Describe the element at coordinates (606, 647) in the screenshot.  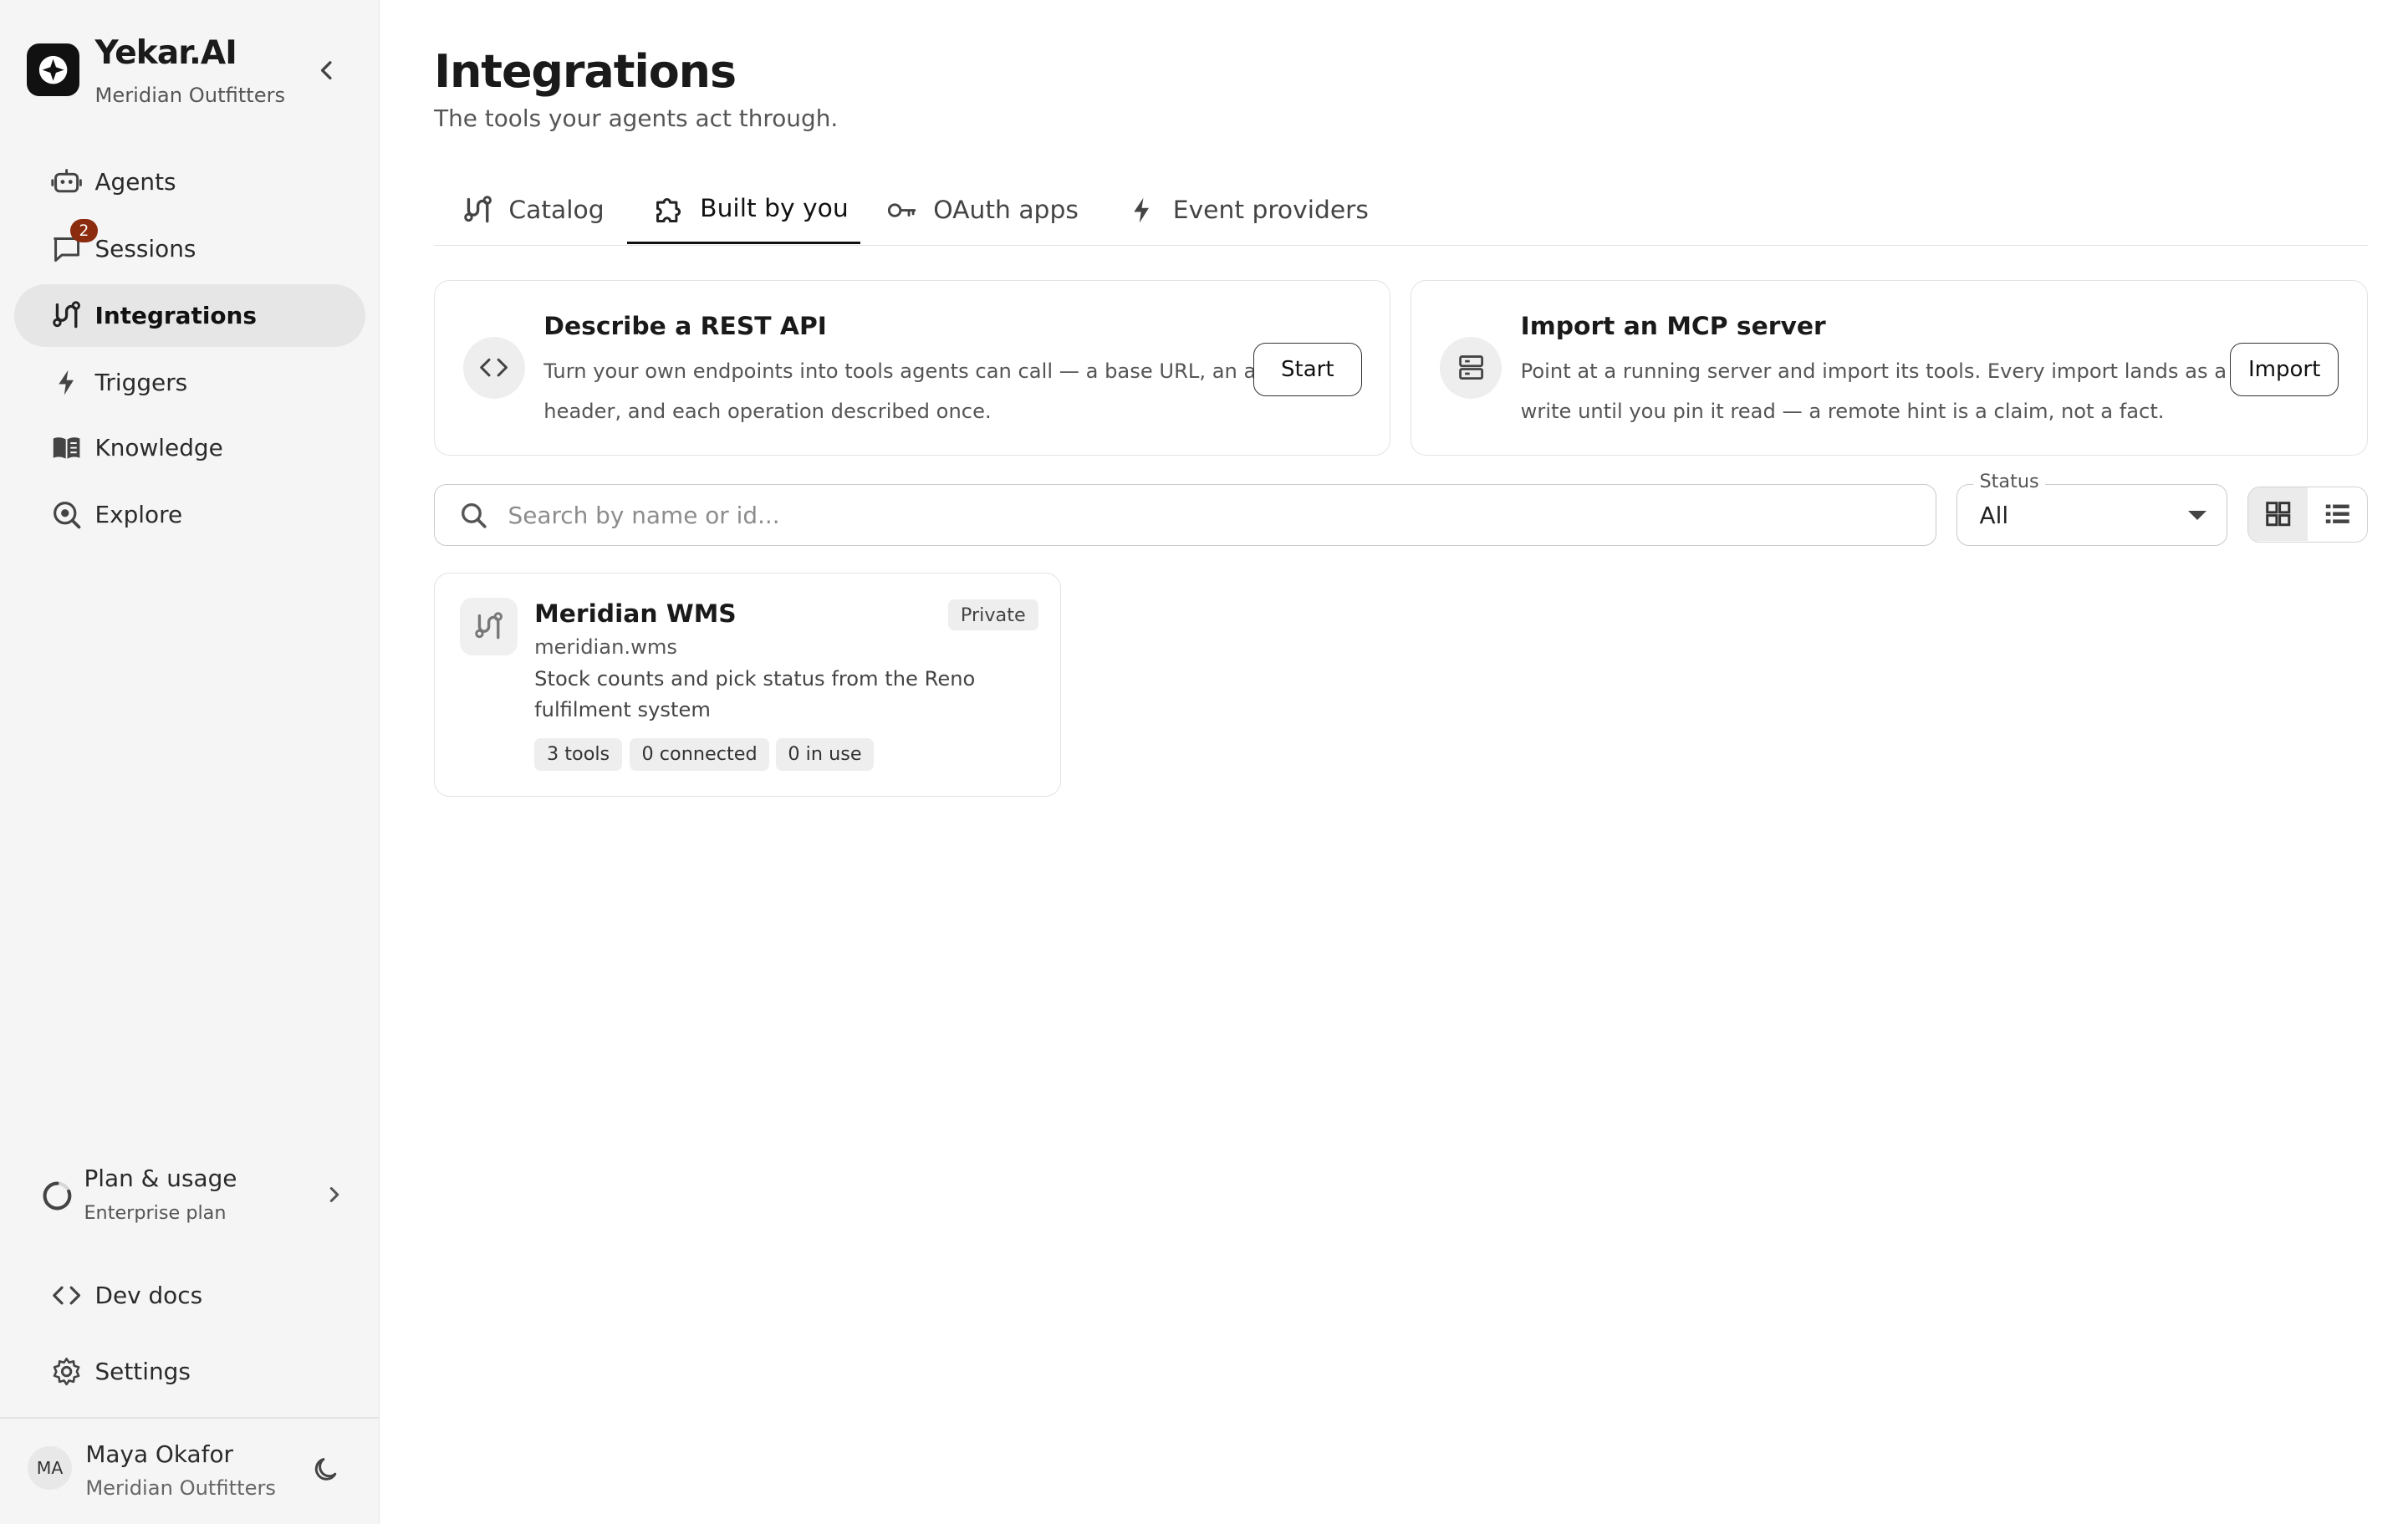
I see `integration-id: meridian.wms` at that location.